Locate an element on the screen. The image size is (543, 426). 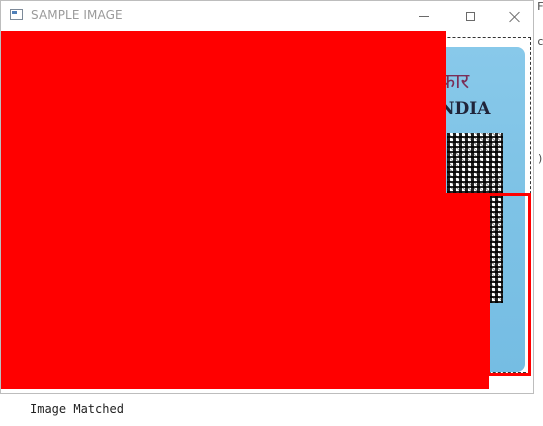
window-title: SAMPLE IMAGE is located at coordinates (77, 15).